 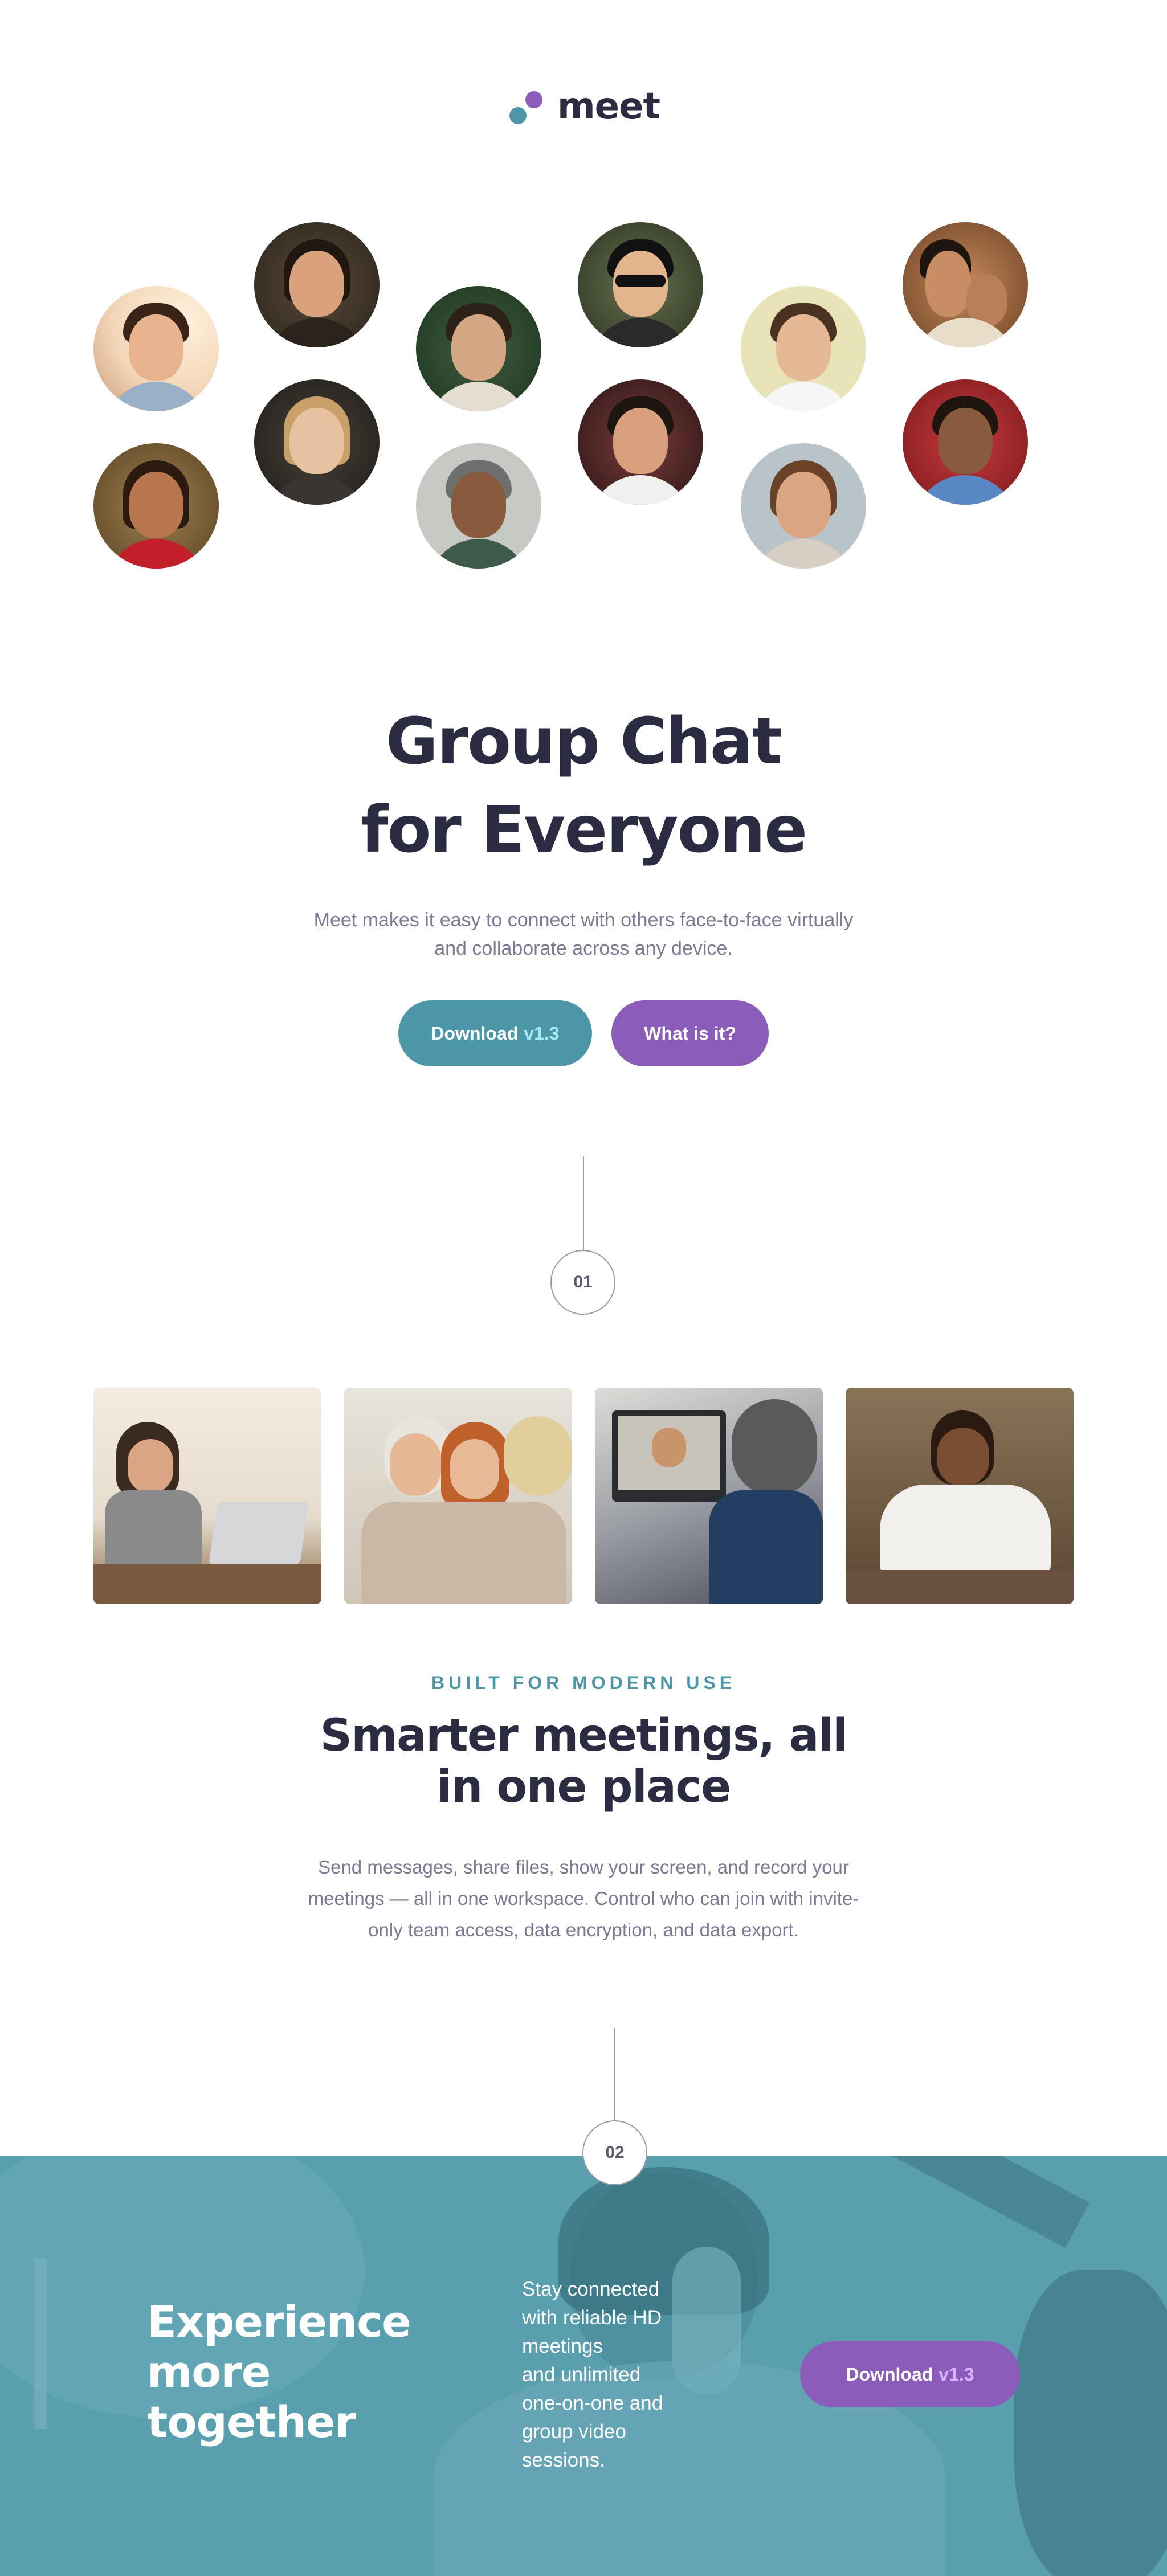 I want to click on hero-buttons: Download v1.3 What is it?, so click(x=583, y=1033).